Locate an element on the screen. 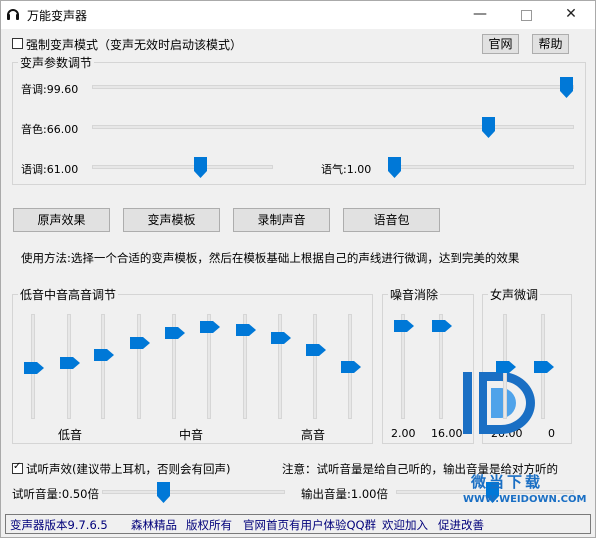 The width and height of the screenshot is (596, 538). monitor-label: 试听声效(建议带上耳机，否则会有回声) is located at coordinates (128, 469).